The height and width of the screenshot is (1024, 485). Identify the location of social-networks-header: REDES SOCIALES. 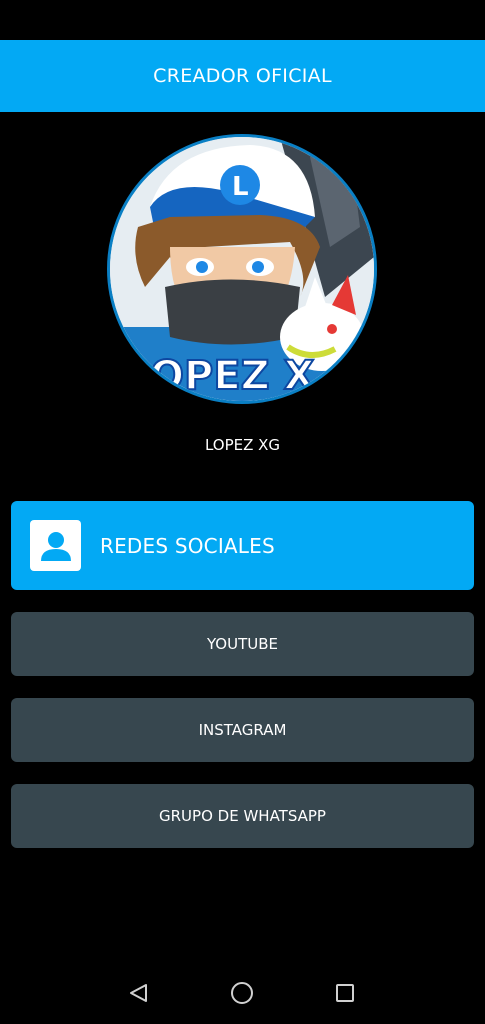
(242, 545).